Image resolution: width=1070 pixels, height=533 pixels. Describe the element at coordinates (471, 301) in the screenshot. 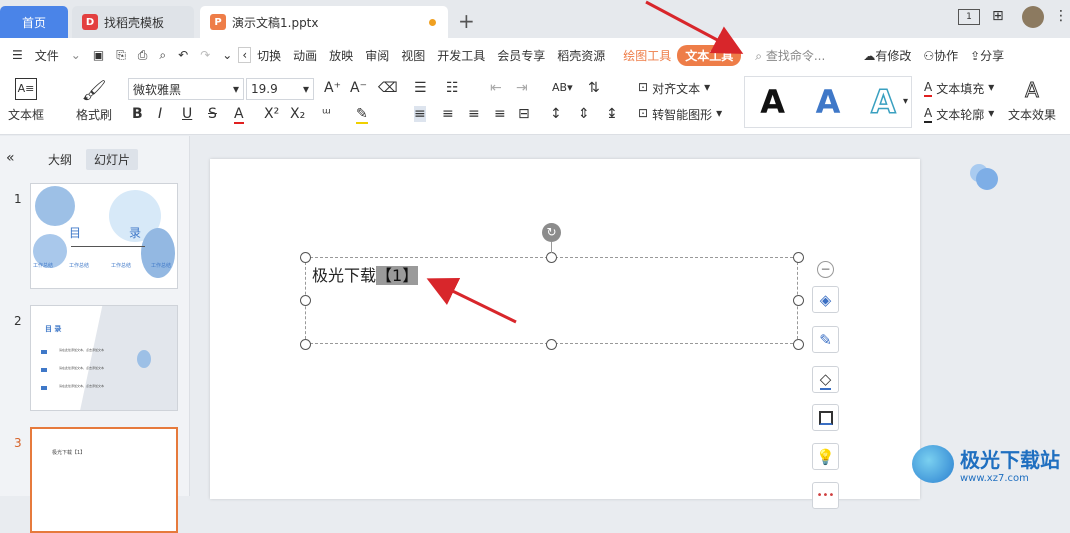

I see `arrow-to-field` at that location.